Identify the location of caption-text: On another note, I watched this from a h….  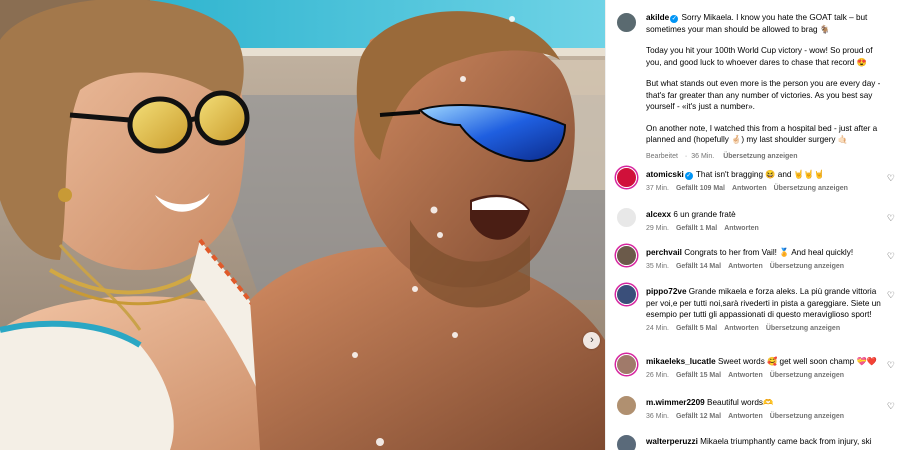
(762, 134).